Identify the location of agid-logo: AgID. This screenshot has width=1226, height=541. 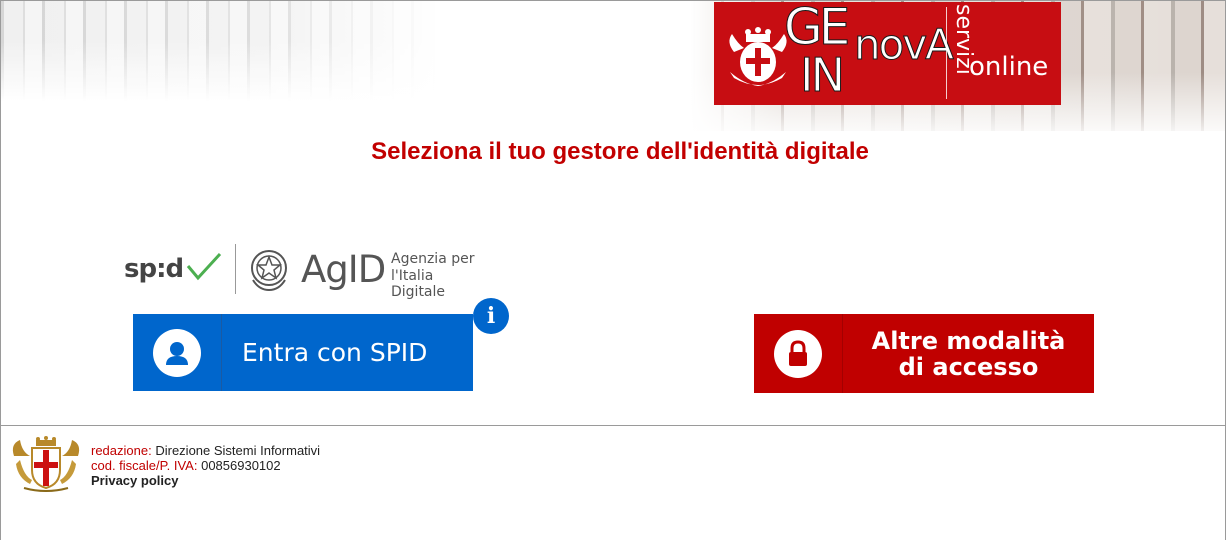
(343, 269).